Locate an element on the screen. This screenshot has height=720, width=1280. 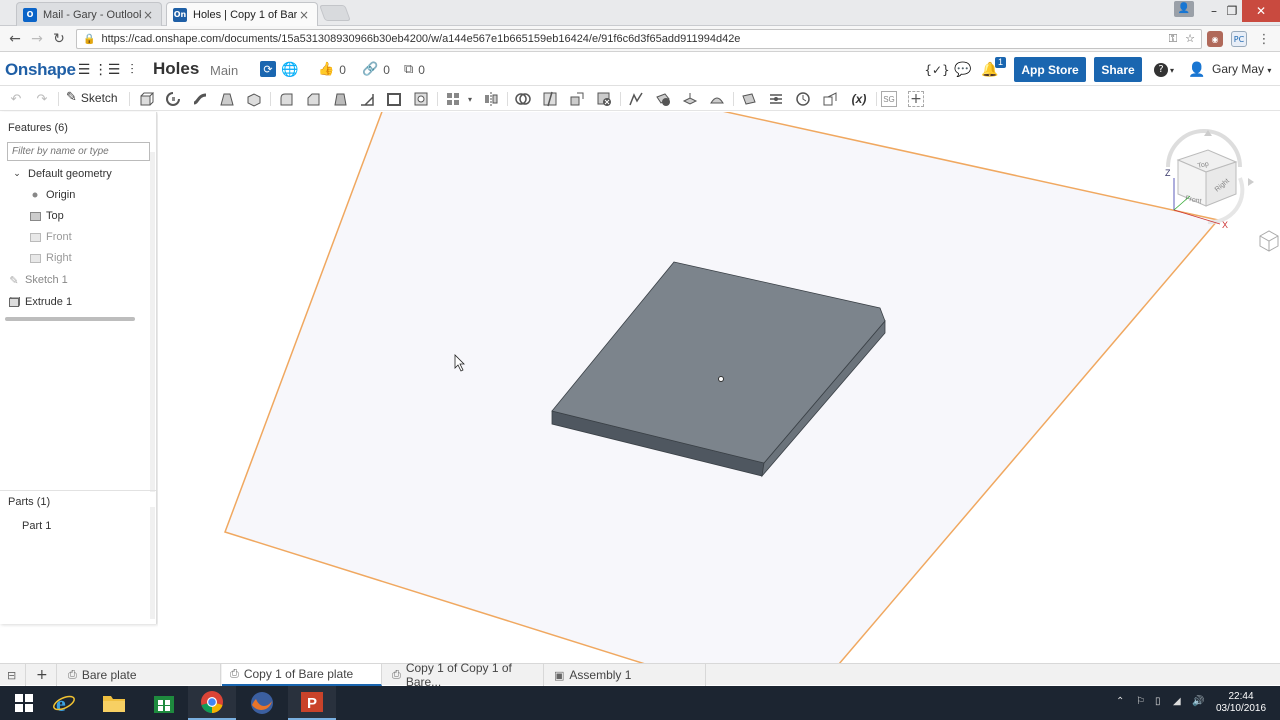
browser-profile-icon: 👤 is located at coordinates (1184, 9).